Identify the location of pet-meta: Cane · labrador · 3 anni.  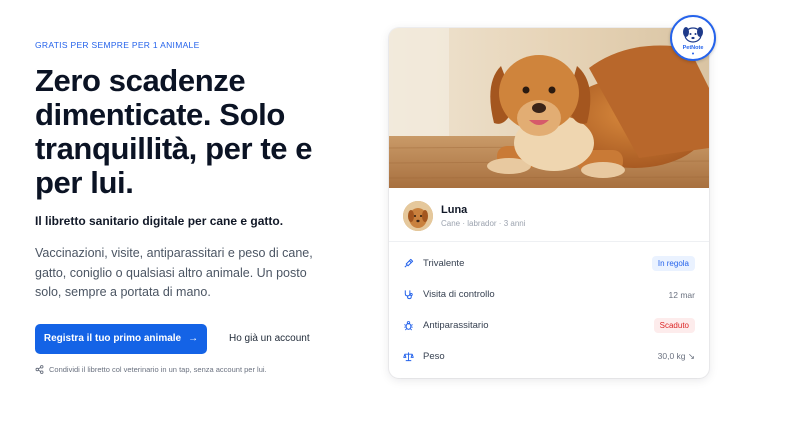
(483, 223).